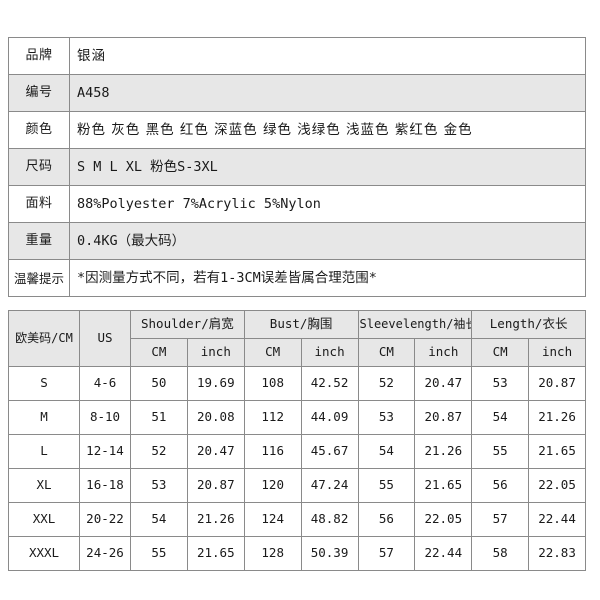 This screenshot has width=600, height=600. What do you see at coordinates (44, 451) in the screenshot?
I see `cell-size: L` at bounding box center [44, 451].